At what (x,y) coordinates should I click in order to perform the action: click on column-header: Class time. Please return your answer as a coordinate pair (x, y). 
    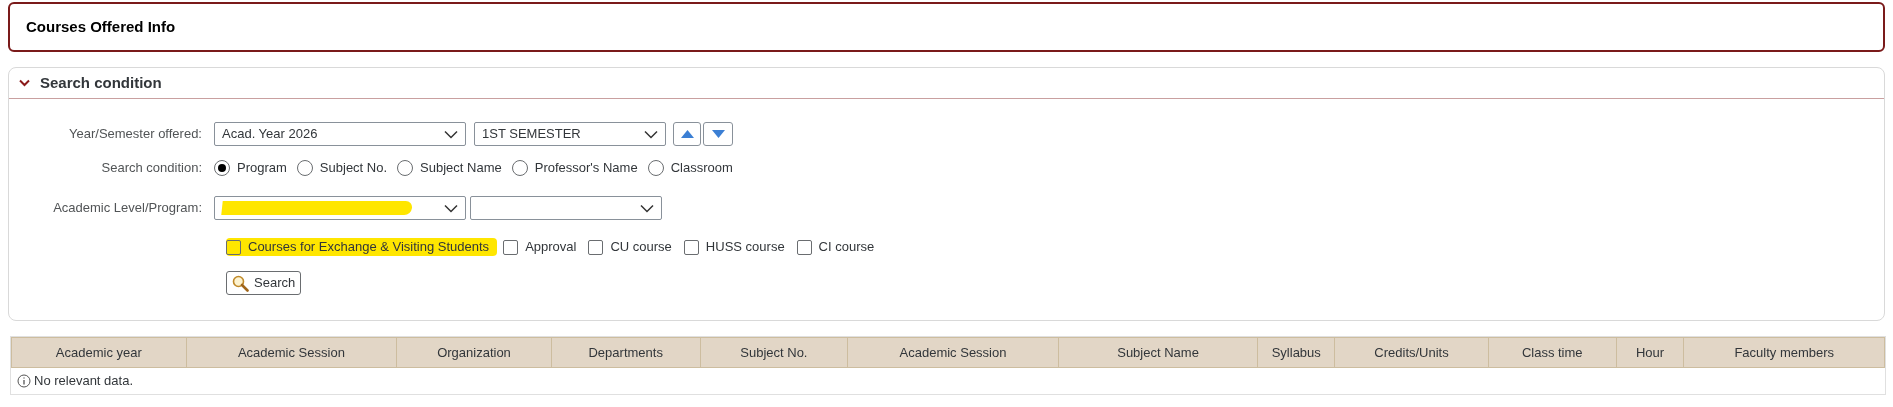
    Looking at the image, I should click on (1552, 352).